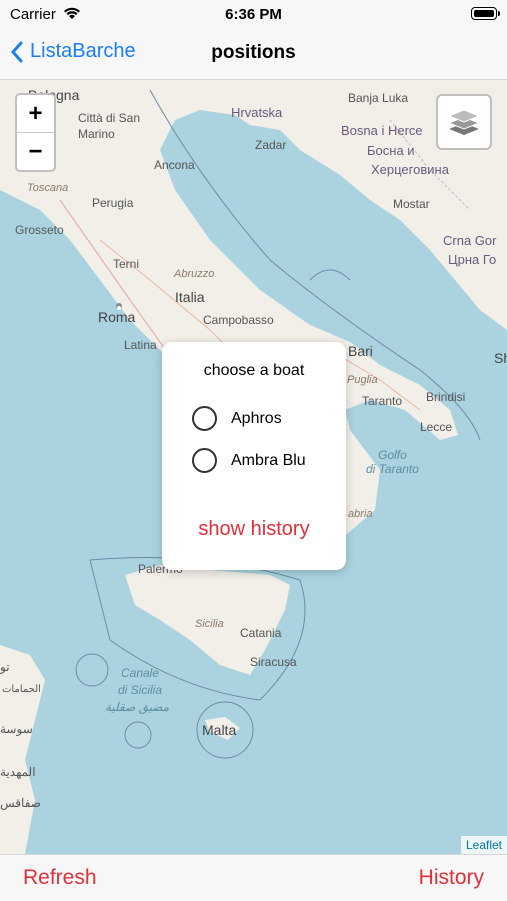  What do you see at coordinates (273, 662) in the screenshot?
I see `map-label-siracusa: Siracusa` at bounding box center [273, 662].